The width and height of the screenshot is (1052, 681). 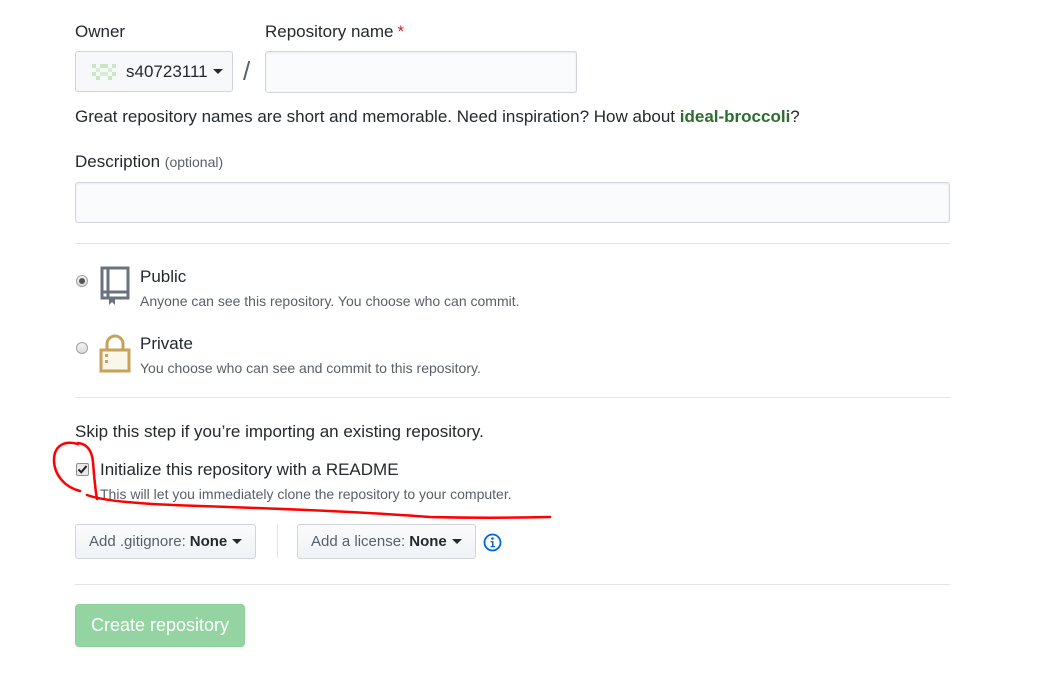 What do you see at coordinates (104, 71) in the screenshot?
I see `owner-avatar` at bounding box center [104, 71].